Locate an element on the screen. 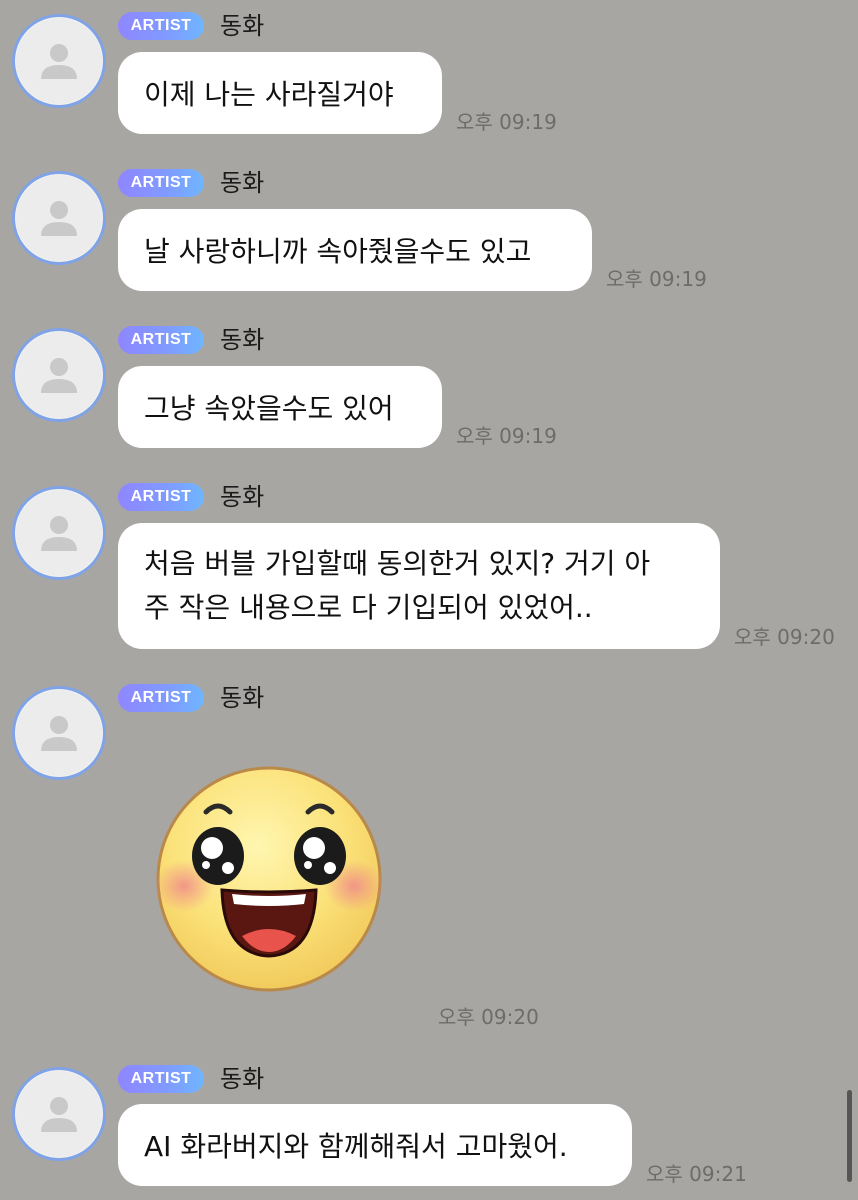 Image resolution: width=858 pixels, height=1200 pixels. message-bubble: 날 사랑하니까 속아줬을수도 있고 is located at coordinates (355, 250).